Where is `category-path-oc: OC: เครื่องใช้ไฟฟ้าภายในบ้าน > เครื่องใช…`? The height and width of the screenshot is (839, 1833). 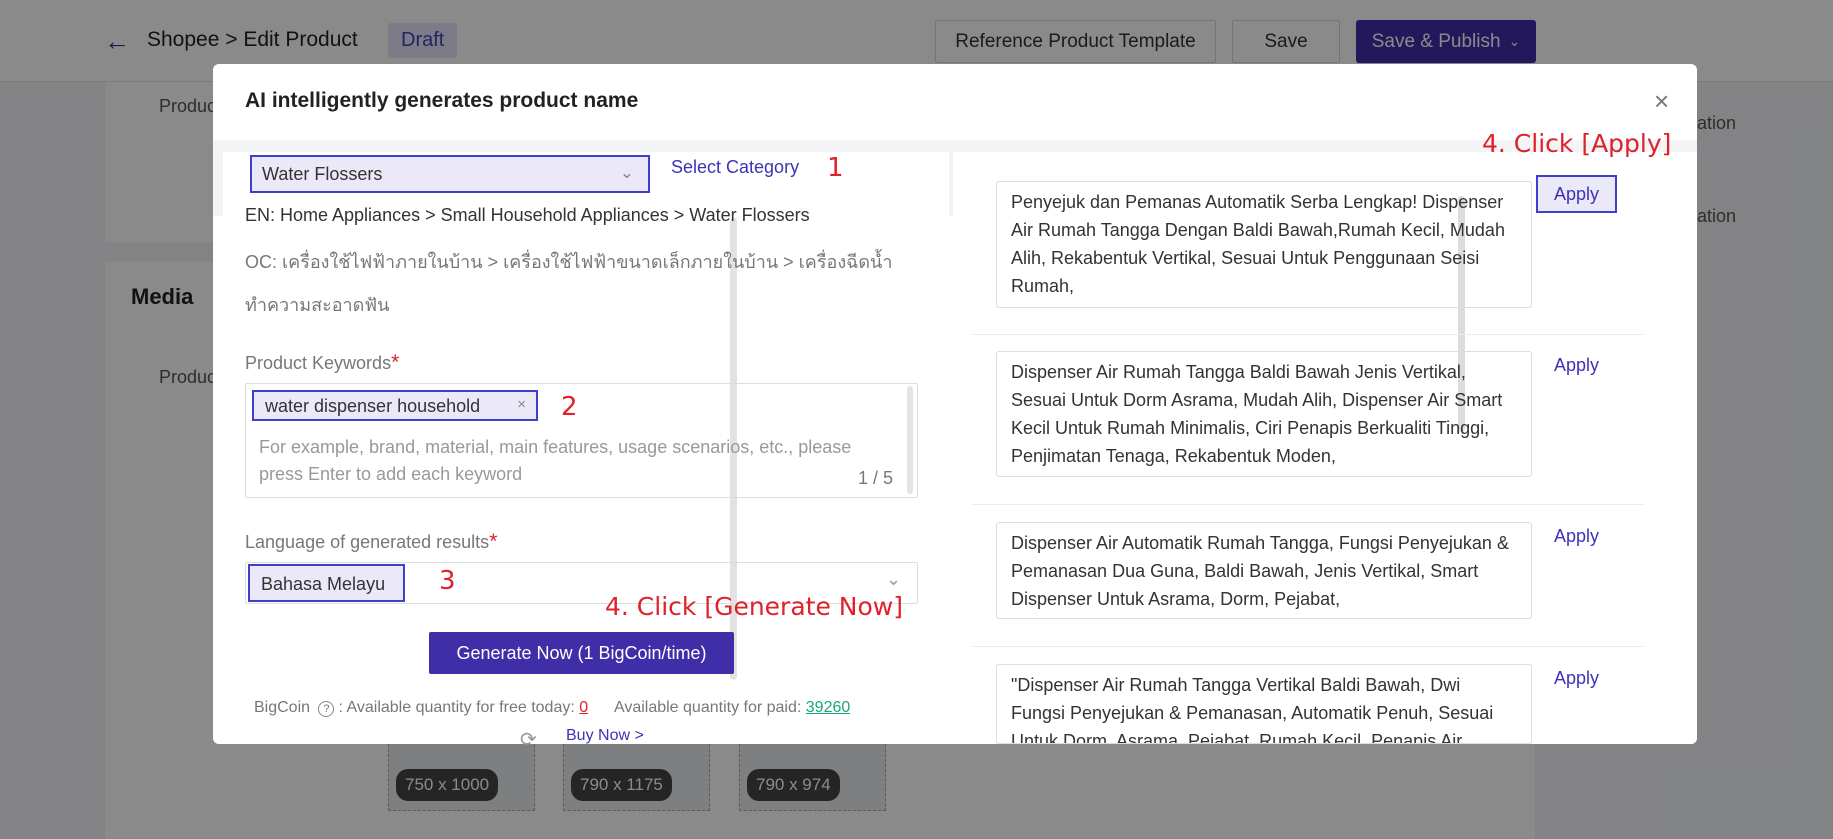
category-path-oc: OC: เครื่องใช้ไฟฟ้าภายในบ้าน > เครื่องใช… is located at coordinates (569, 283).